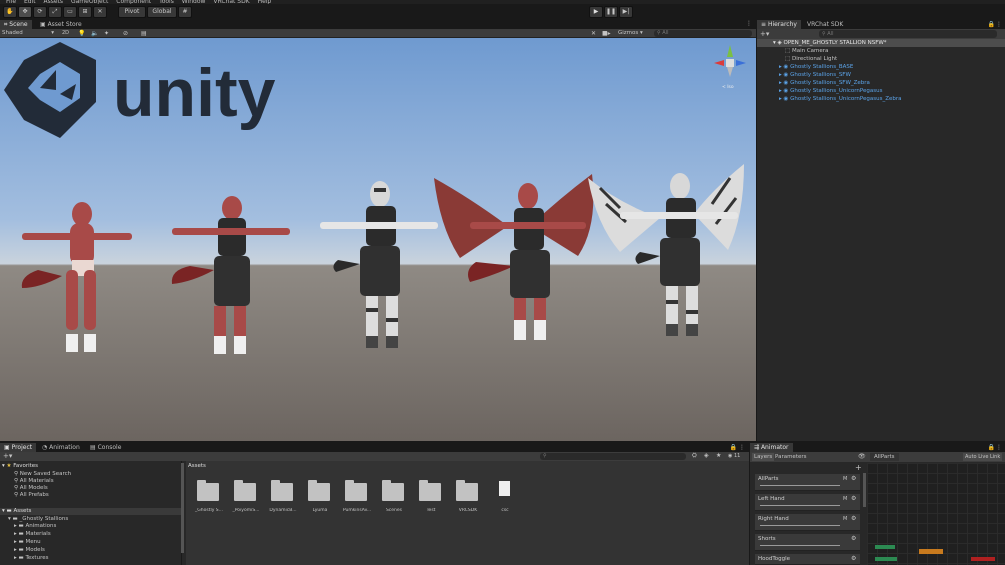 This screenshot has height=565, width=1005. What do you see at coordinates (983, 457) in the screenshot?
I see `auto-live-link-button: Auto Live Link` at bounding box center [983, 457].